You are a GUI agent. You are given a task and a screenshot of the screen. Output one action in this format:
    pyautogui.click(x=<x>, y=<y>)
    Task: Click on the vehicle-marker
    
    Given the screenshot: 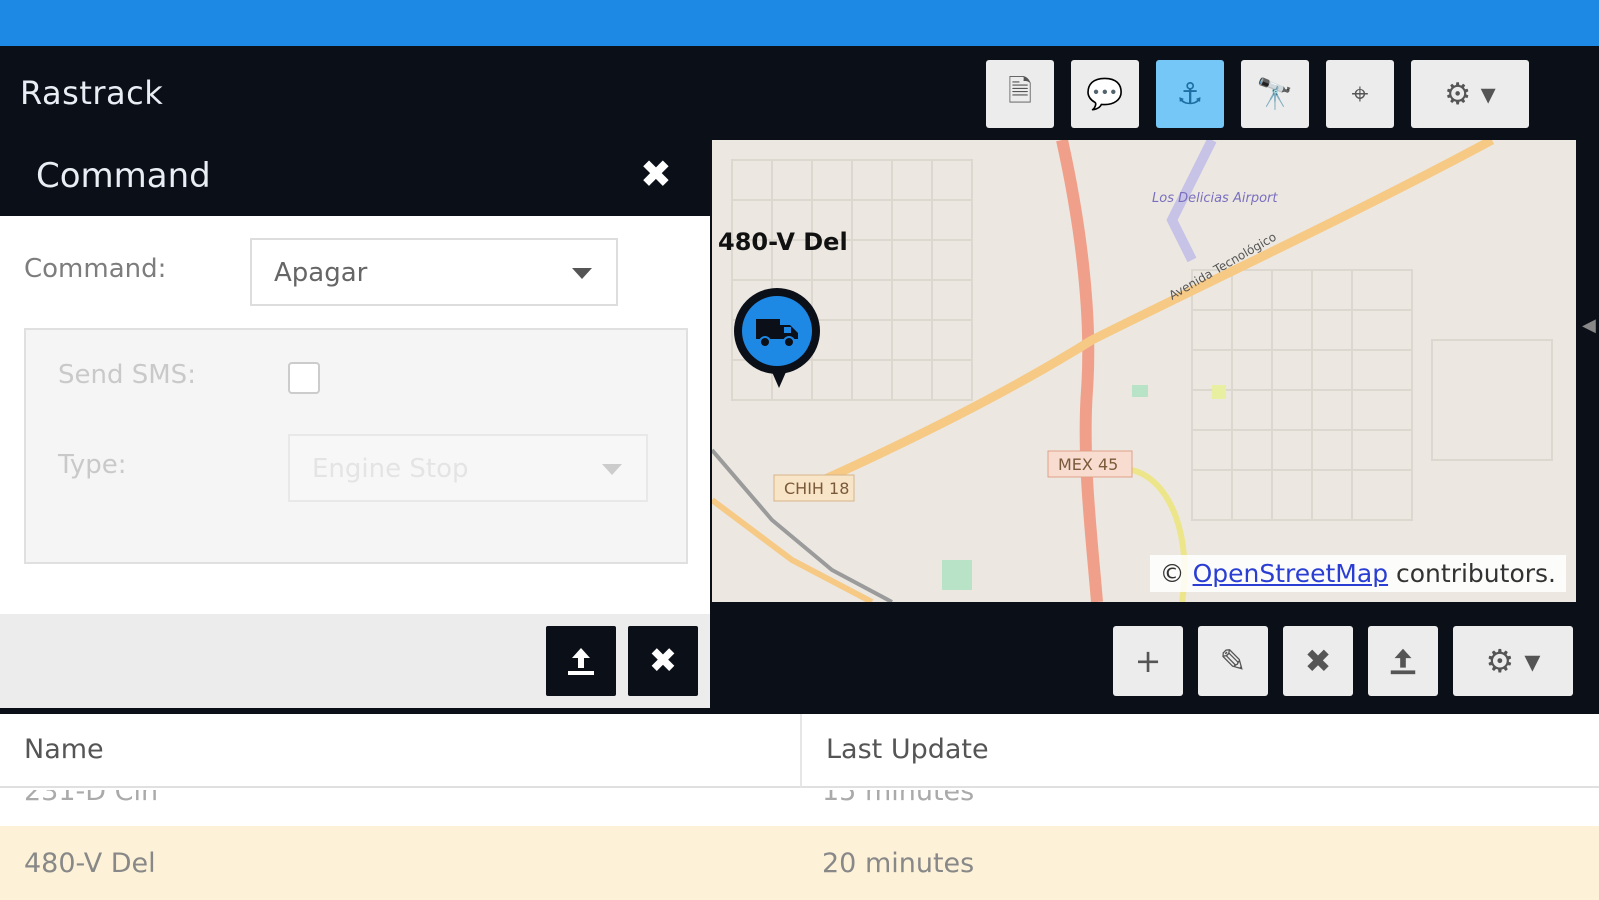 What is the action you would take?
    pyautogui.click(x=777, y=331)
    